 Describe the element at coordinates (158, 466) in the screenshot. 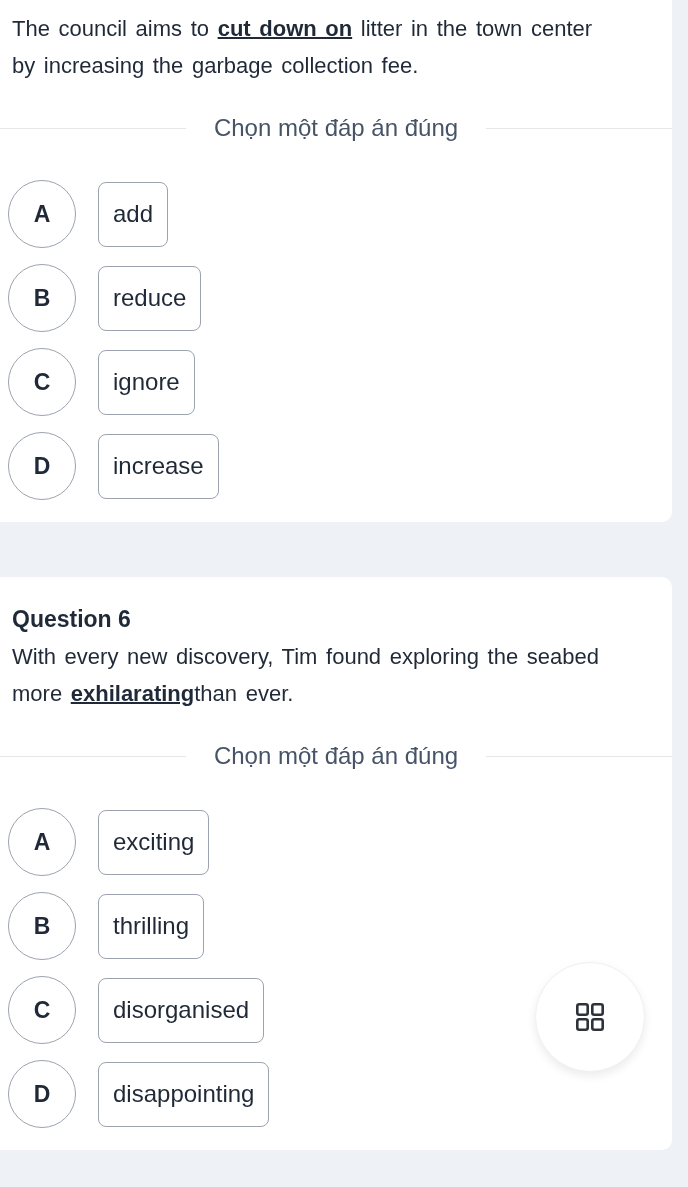

I see `answer-option: increase` at that location.